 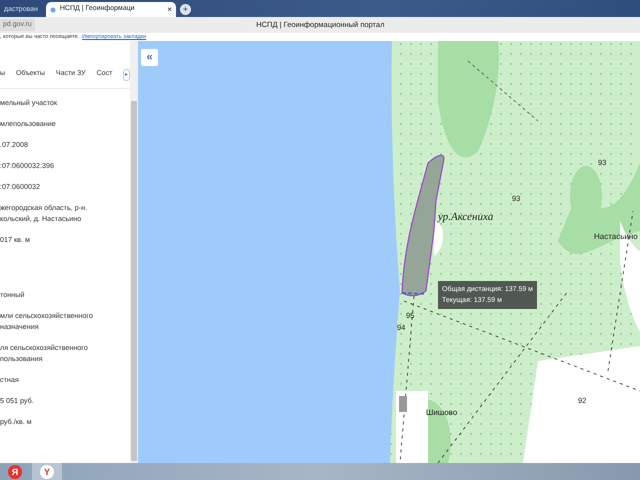 What do you see at coordinates (134, 252) in the screenshot?
I see `scrollbar` at bounding box center [134, 252].